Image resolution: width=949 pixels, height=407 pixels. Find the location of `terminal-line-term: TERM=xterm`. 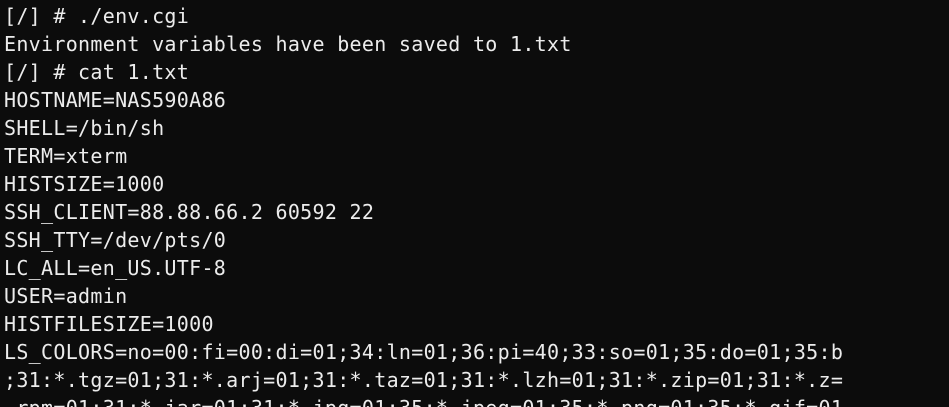

terminal-line-term: TERM=xterm is located at coordinates (66, 156).